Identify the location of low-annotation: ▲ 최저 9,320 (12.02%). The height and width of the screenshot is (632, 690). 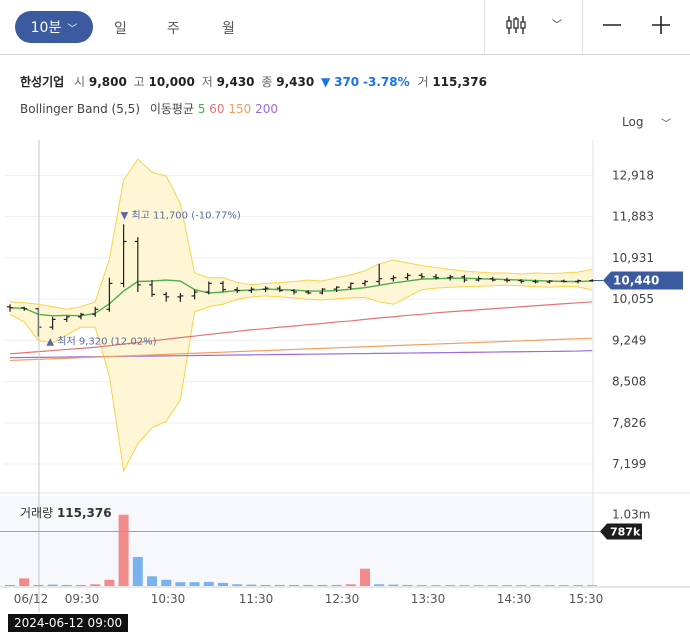
(101, 342).